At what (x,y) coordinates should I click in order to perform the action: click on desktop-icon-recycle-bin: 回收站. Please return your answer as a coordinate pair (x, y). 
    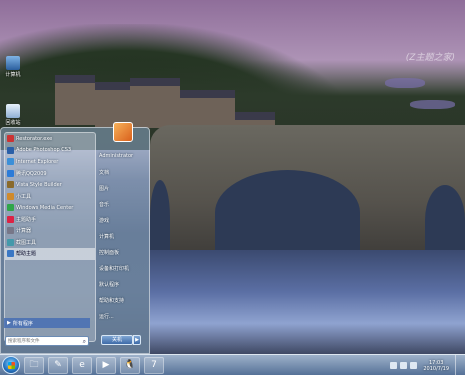
    Looking at the image, I should click on (13, 115).